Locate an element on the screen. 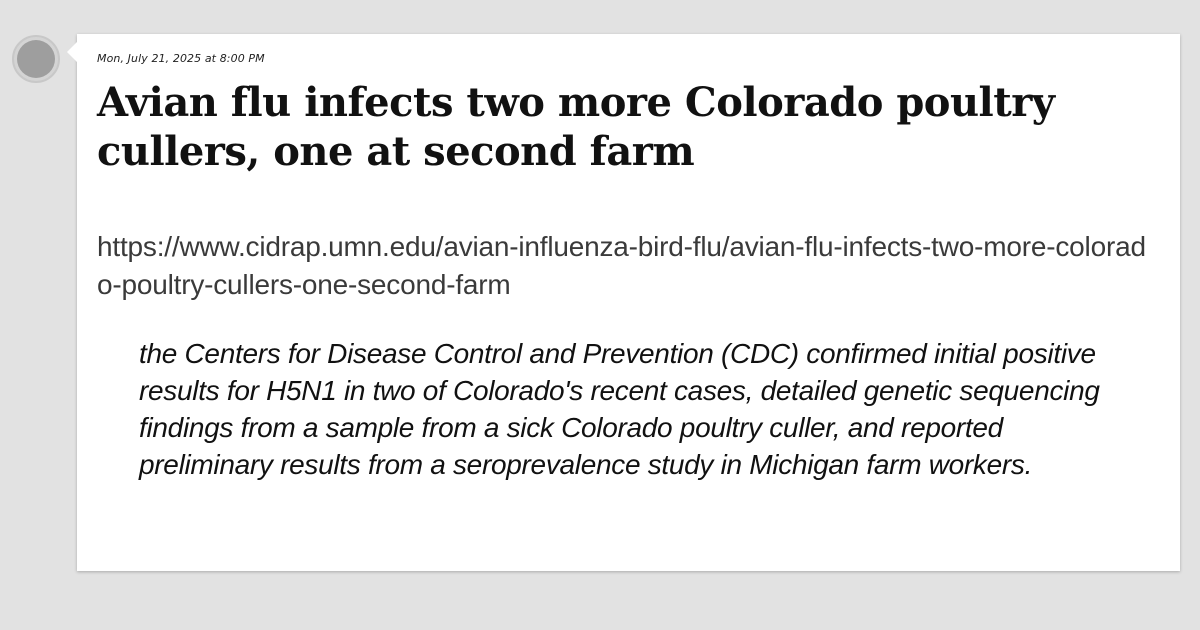 The image size is (1200, 630). avatar is located at coordinates (36, 59).